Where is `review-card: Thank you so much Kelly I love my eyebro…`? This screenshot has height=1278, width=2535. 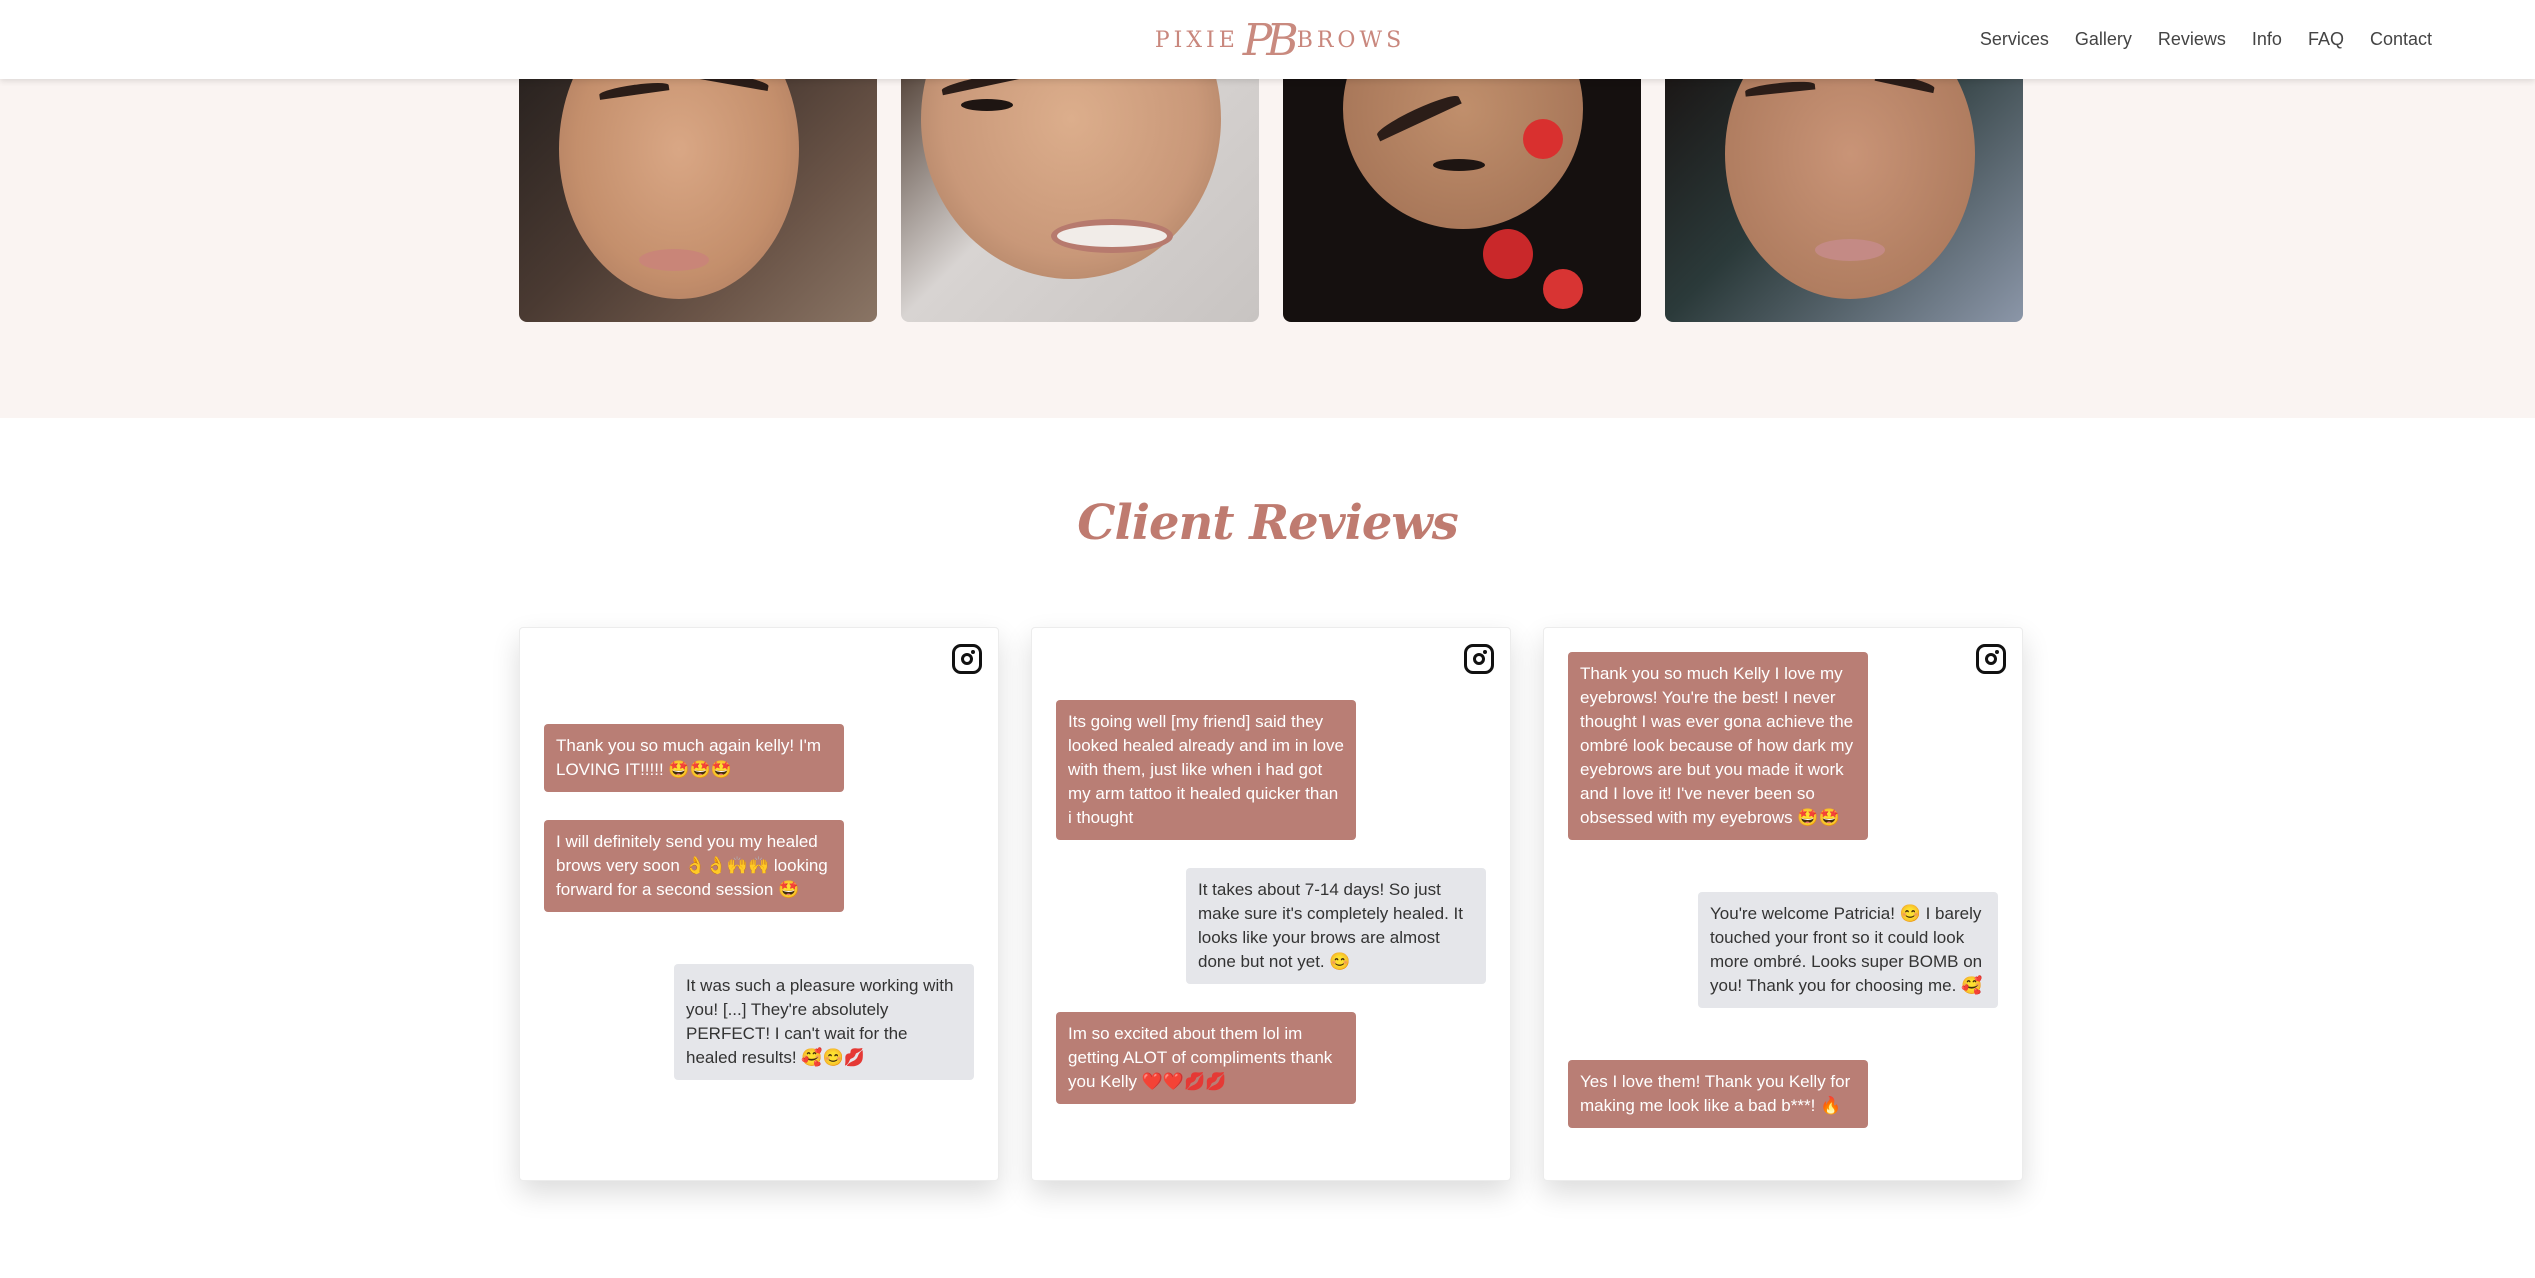
review-card: Thank you so much Kelly I love my eyebro… is located at coordinates (1783, 904).